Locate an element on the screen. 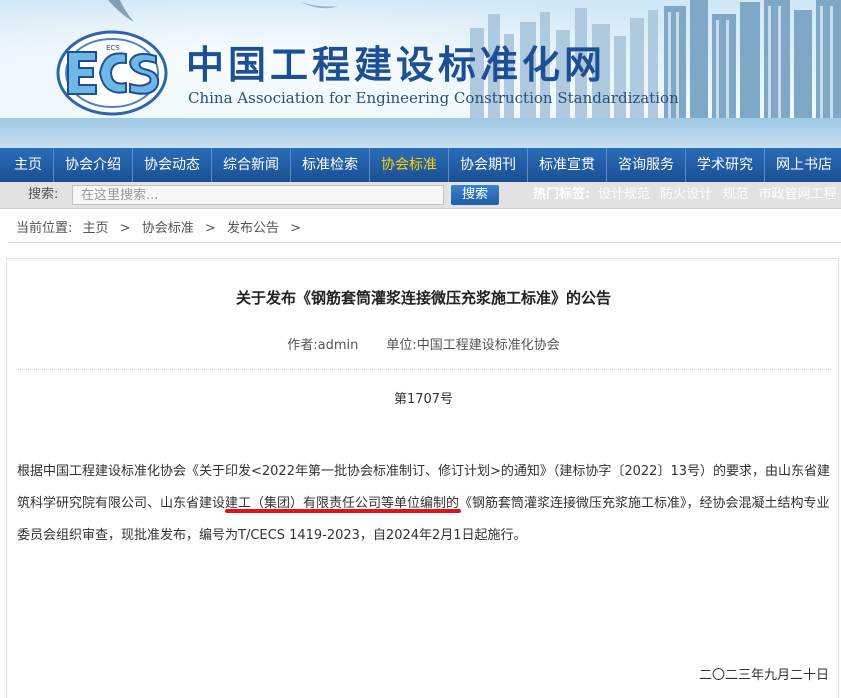 The image size is (841, 698). hot-tag-code: 规范 is located at coordinates (735, 194).